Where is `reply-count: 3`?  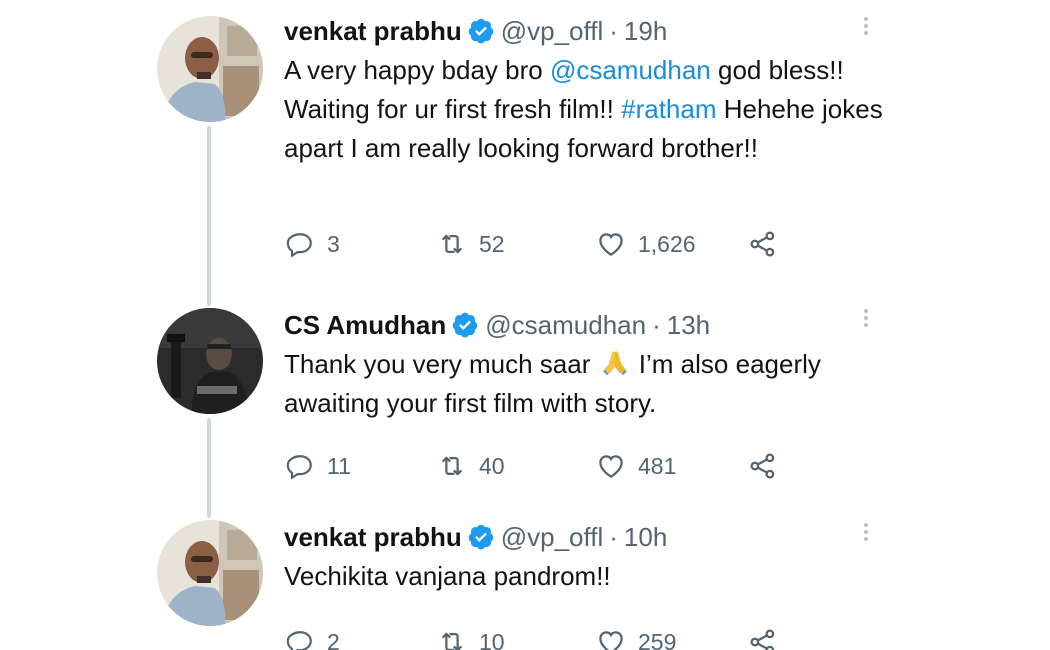
reply-count: 3 is located at coordinates (333, 243).